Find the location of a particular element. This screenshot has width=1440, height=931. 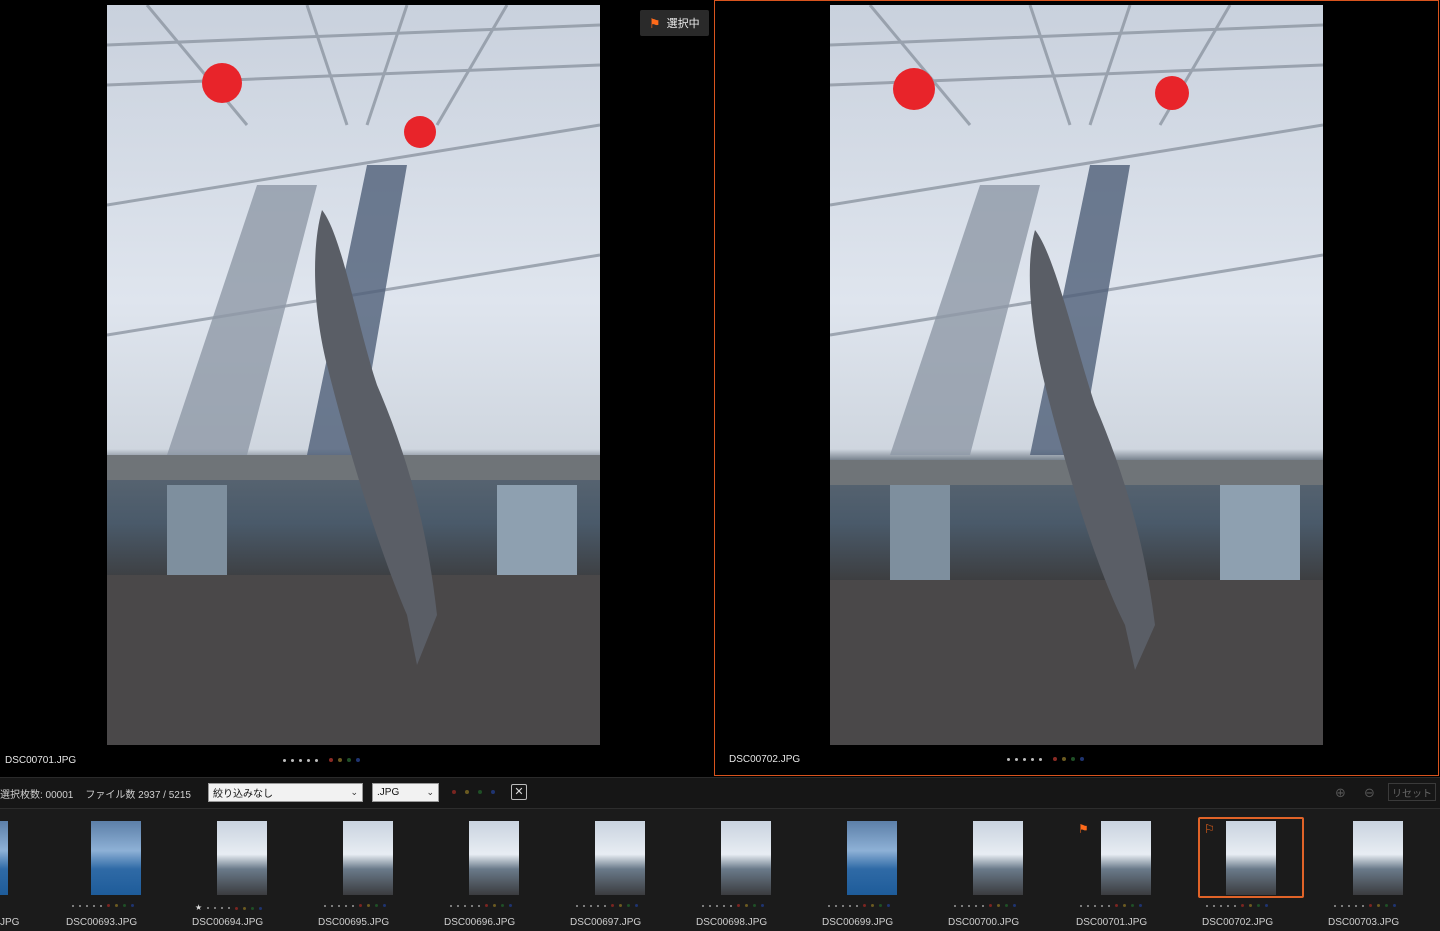

thumbnail-filename: DSC00698.JPG is located at coordinates (732, 922).